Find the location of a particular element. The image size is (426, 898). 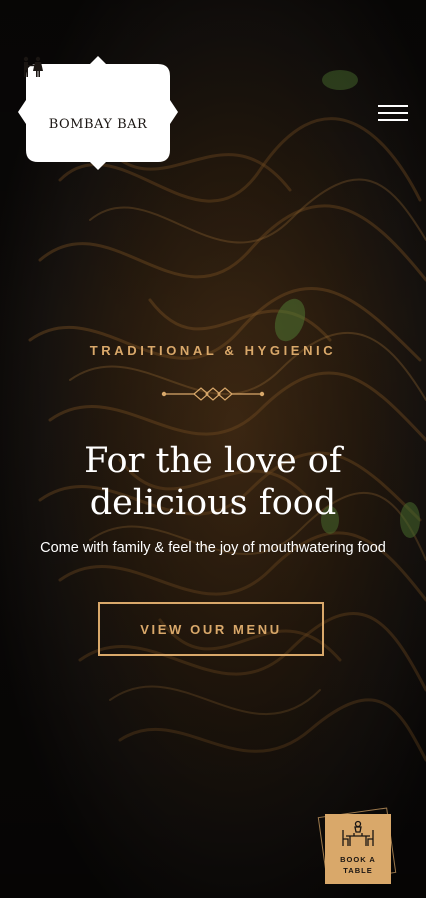

hero-title: For the love of delicious food is located at coordinates (213, 482).